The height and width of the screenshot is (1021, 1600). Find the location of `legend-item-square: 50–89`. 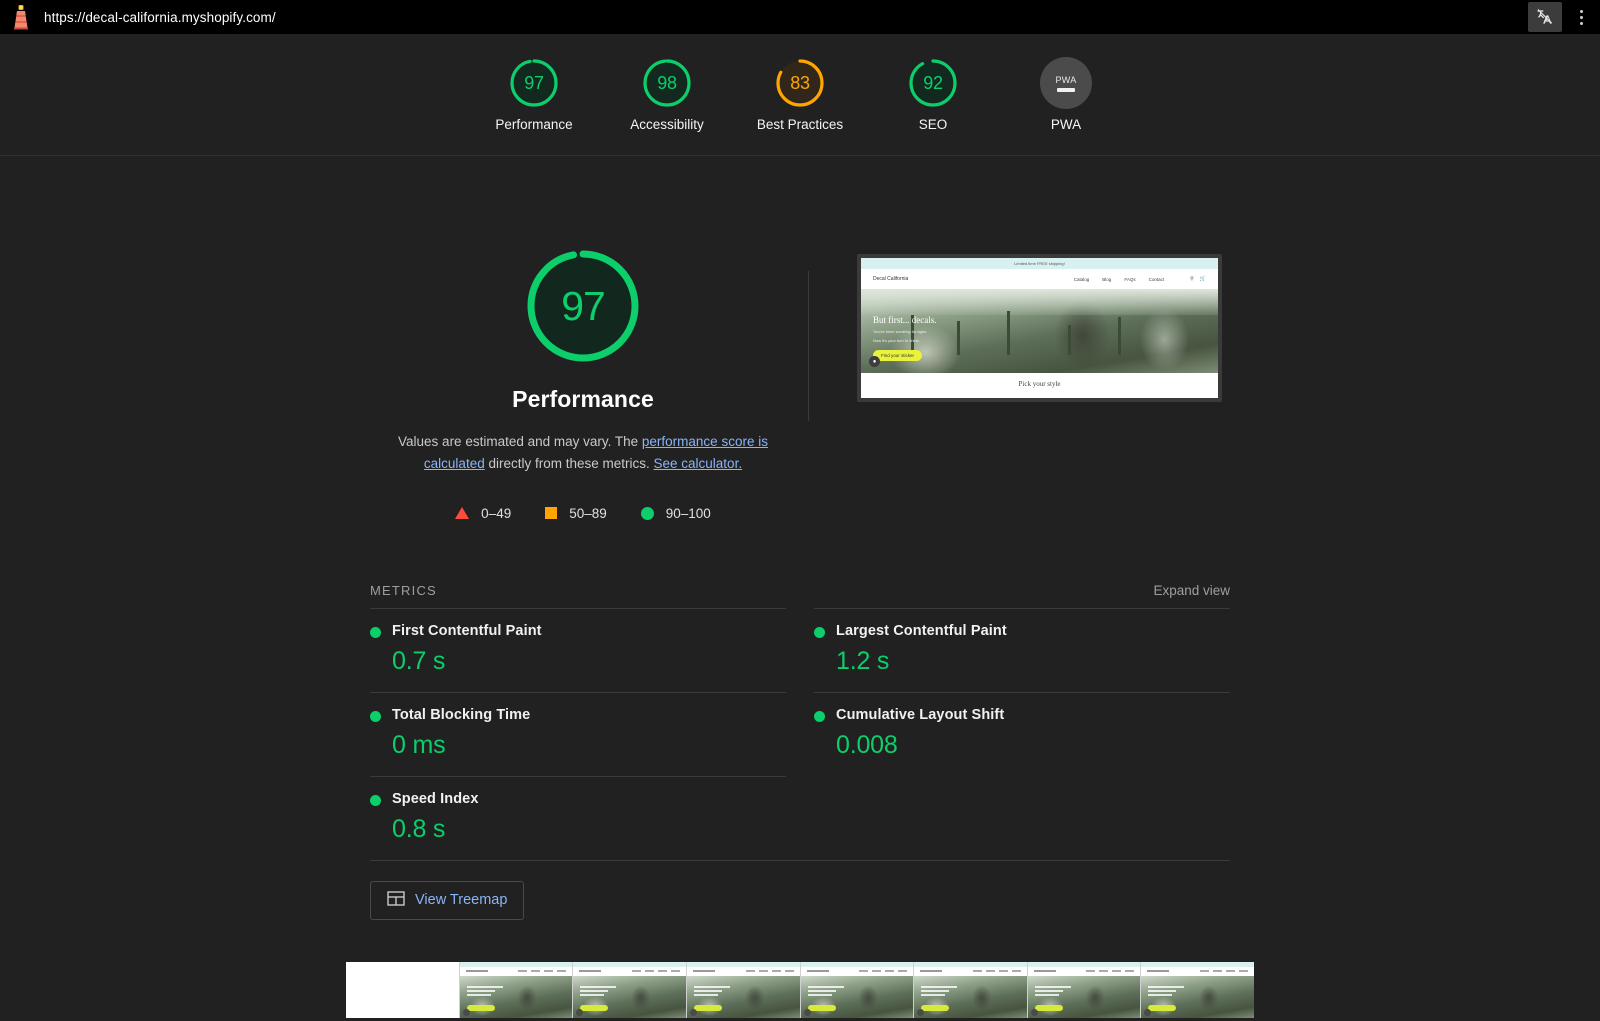

legend-item-square: 50–89 is located at coordinates (576, 513).